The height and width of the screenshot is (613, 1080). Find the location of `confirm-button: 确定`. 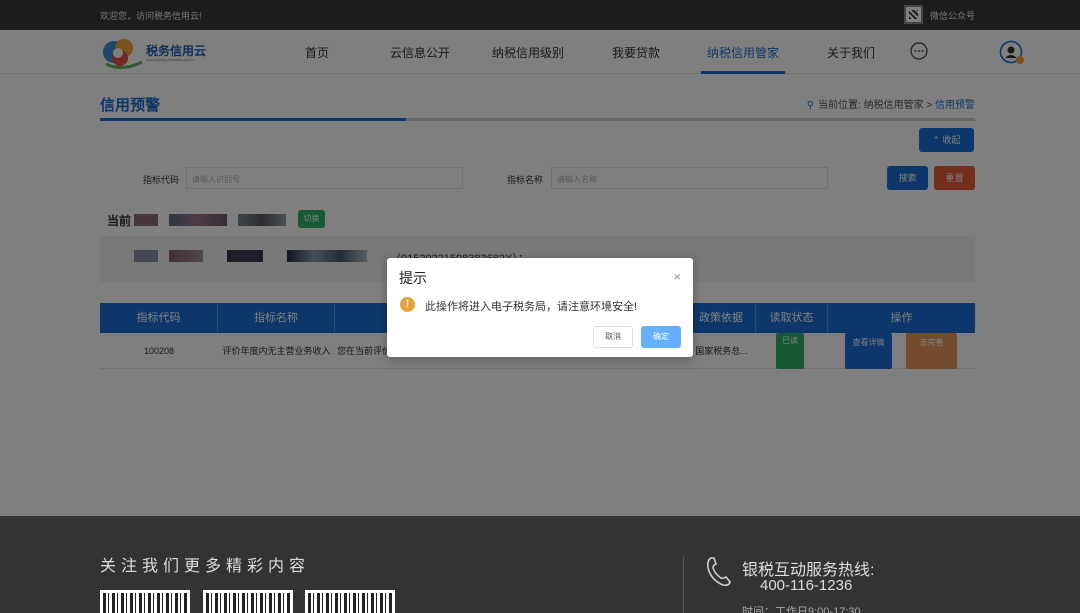

confirm-button: 确定 is located at coordinates (661, 337).